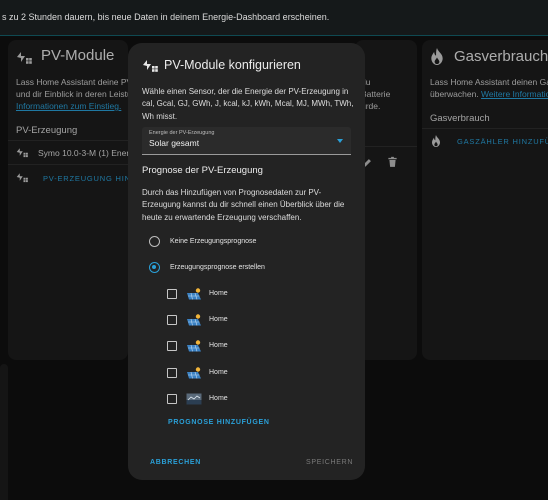 This screenshot has height=500, width=548. Describe the element at coordinates (329, 462) in the screenshot. I see `save-button: SPEICHERN` at that location.